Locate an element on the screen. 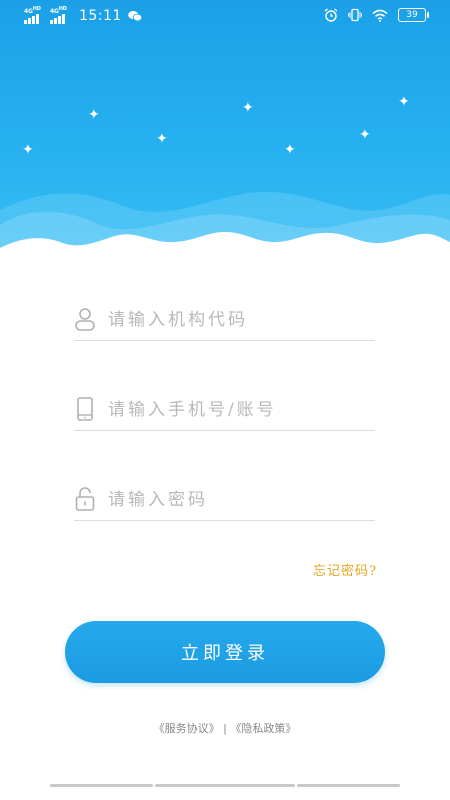 This screenshot has width=450, height=800. password-input is located at coordinates (238, 500).